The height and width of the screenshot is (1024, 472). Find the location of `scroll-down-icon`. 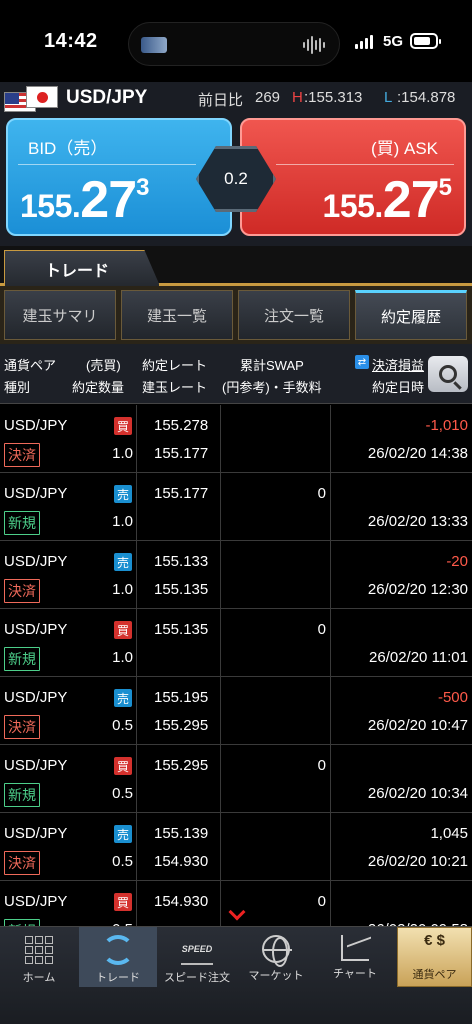

scroll-down-icon is located at coordinates (236, 913).